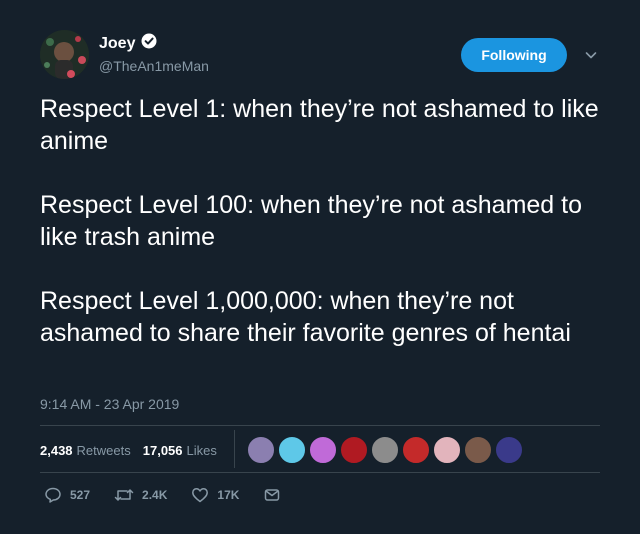 The width and height of the screenshot is (640, 534). What do you see at coordinates (234, 449) in the screenshot?
I see `stats-separator` at bounding box center [234, 449].